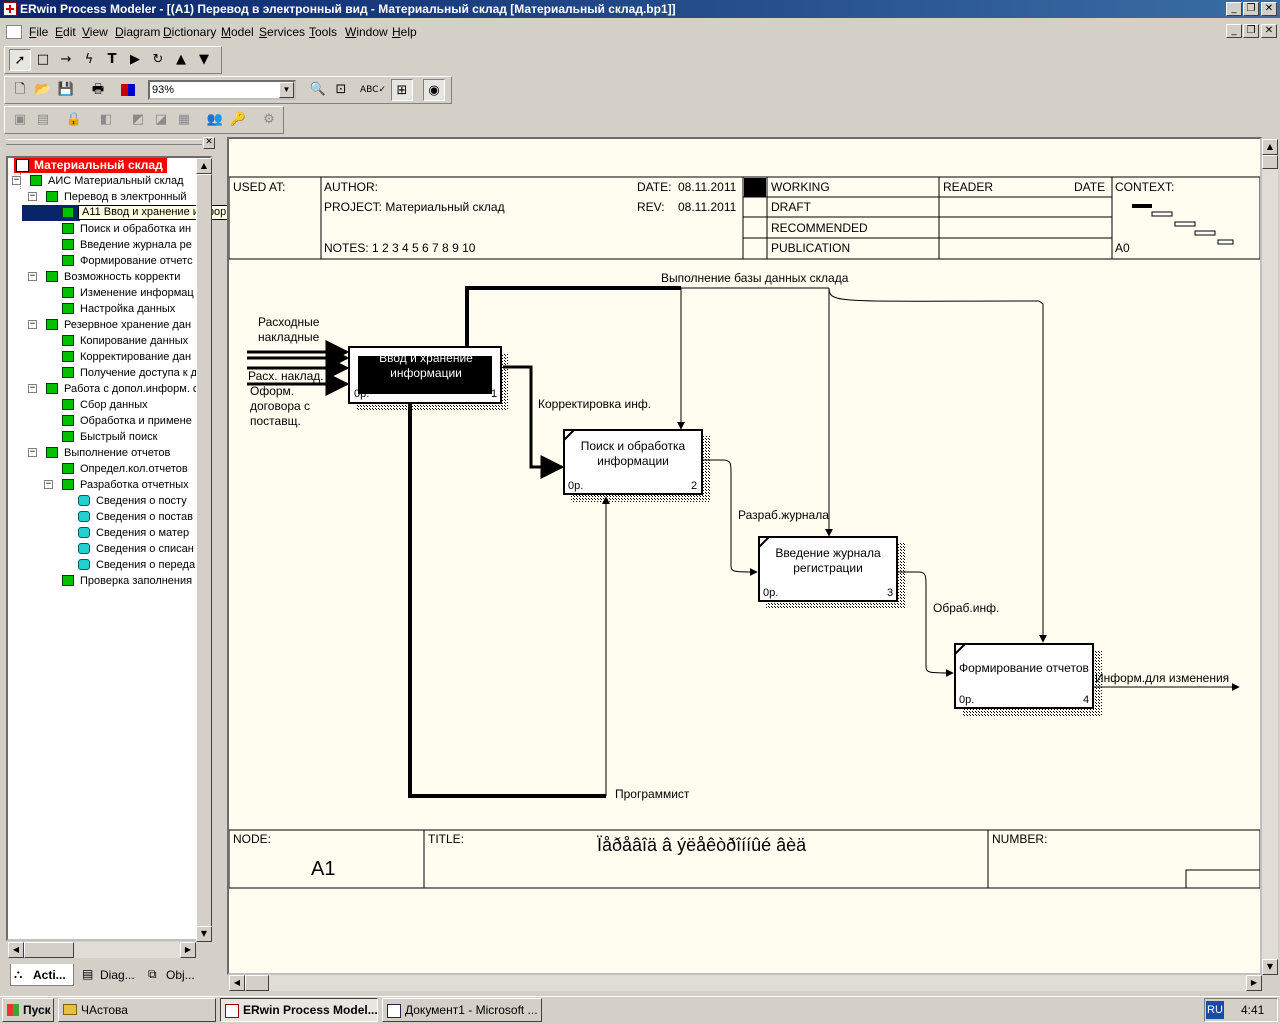 The image size is (1280, 1024). I want to click on tree-node: − АИС Материальный склад, so click(98, 181).